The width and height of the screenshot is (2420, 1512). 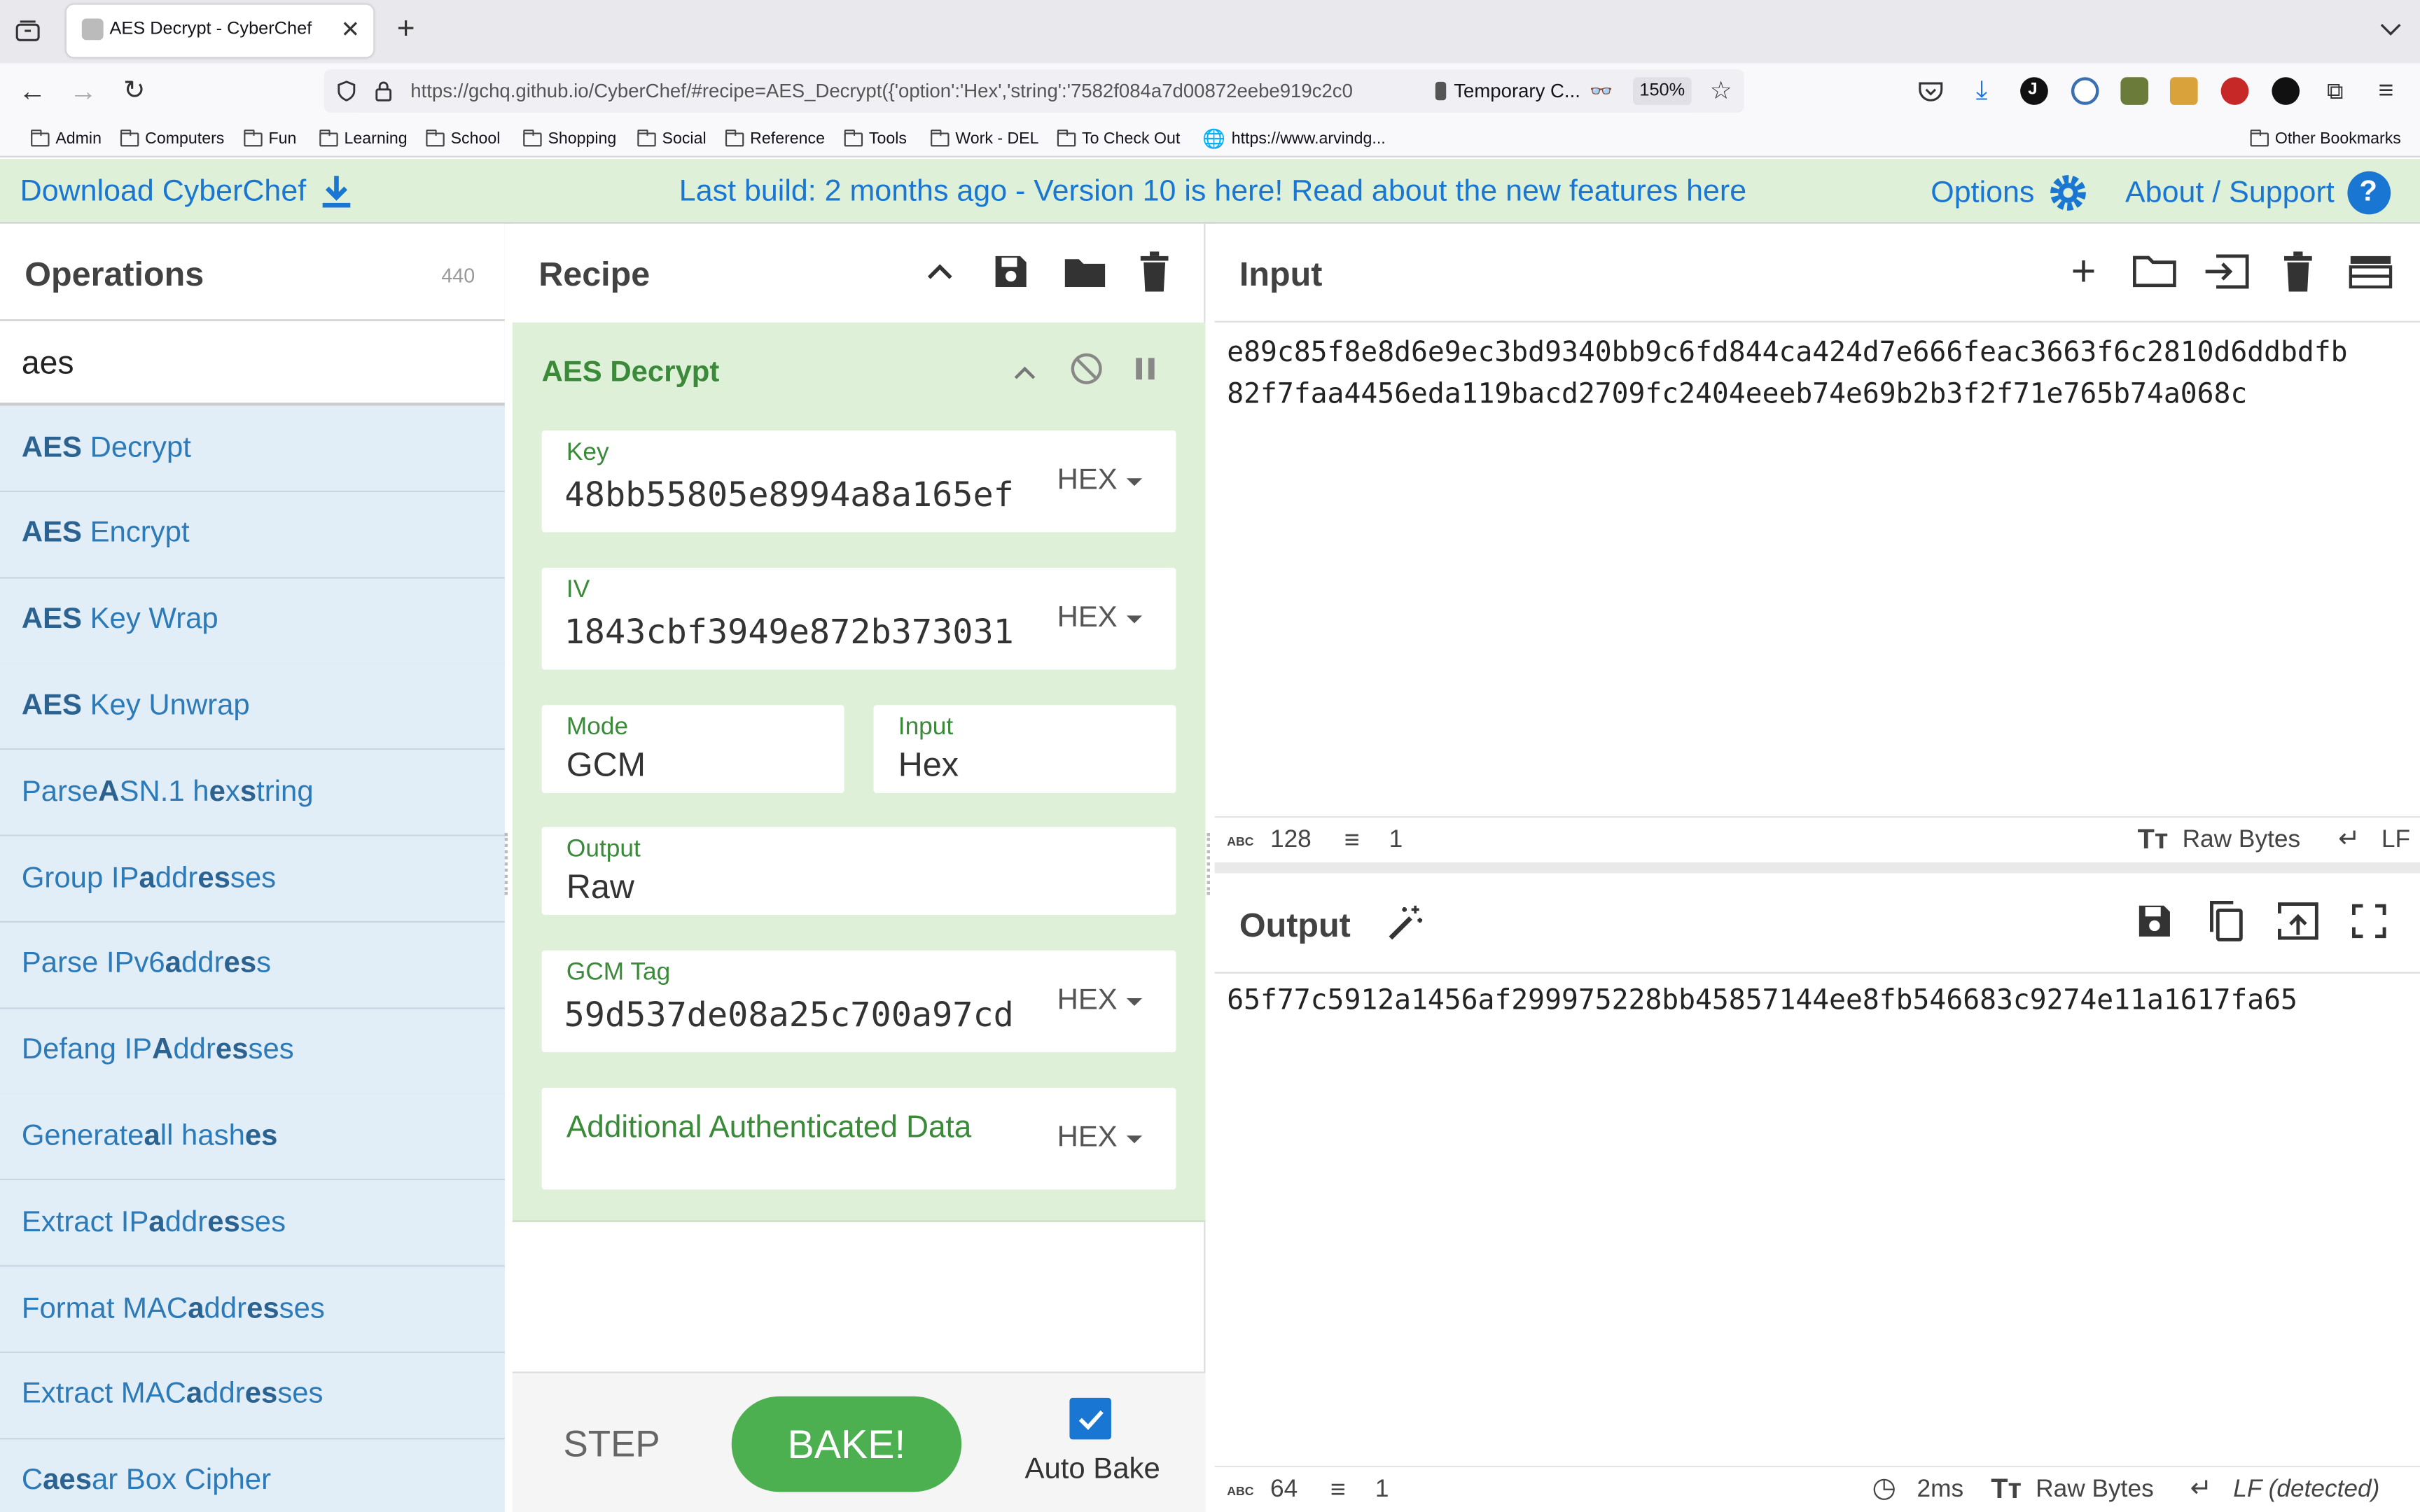 What do you see at coordinates (252, 965) in the screenshot?
I see `operation-list-item: Parse IPv6 a ddr es s` at bounding box center [252, 965].